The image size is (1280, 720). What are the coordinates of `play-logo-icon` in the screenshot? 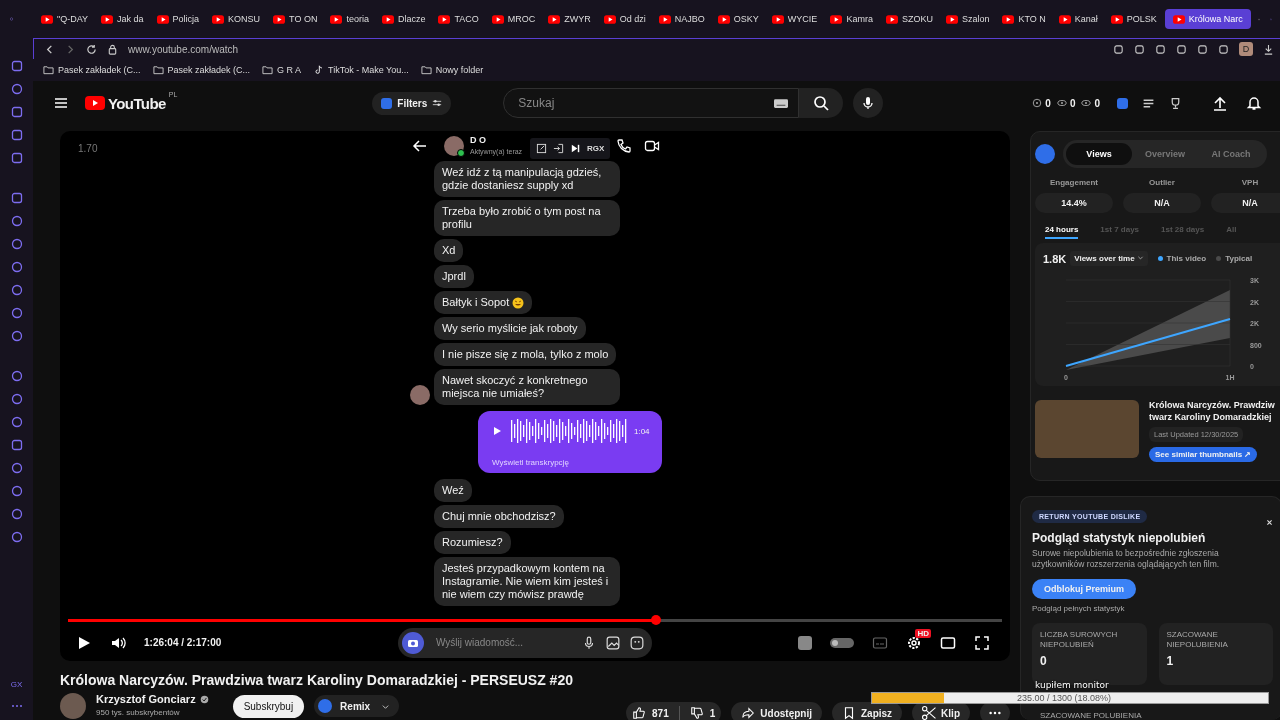 It's located at (95, 103).